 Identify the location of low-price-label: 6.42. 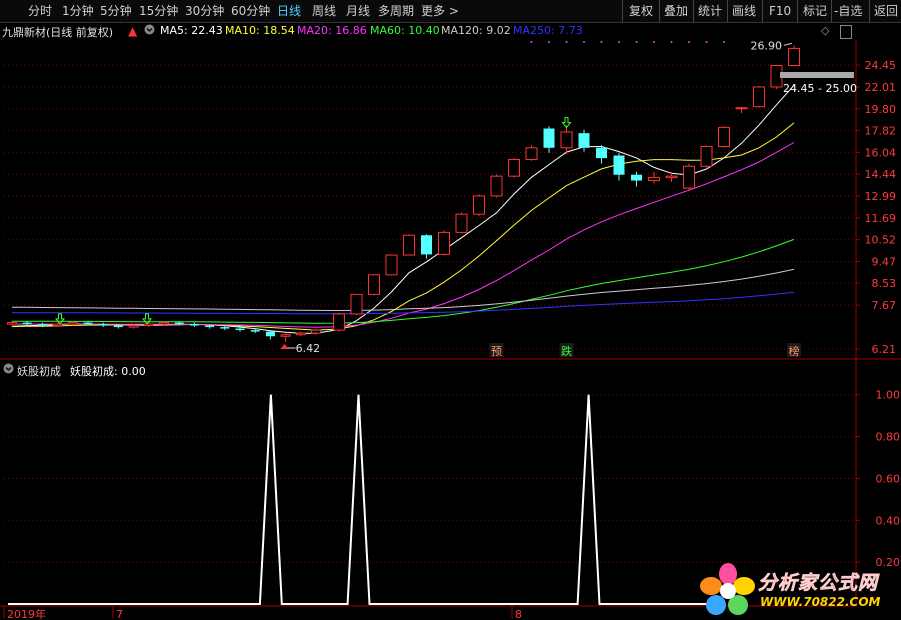
(308, 348).